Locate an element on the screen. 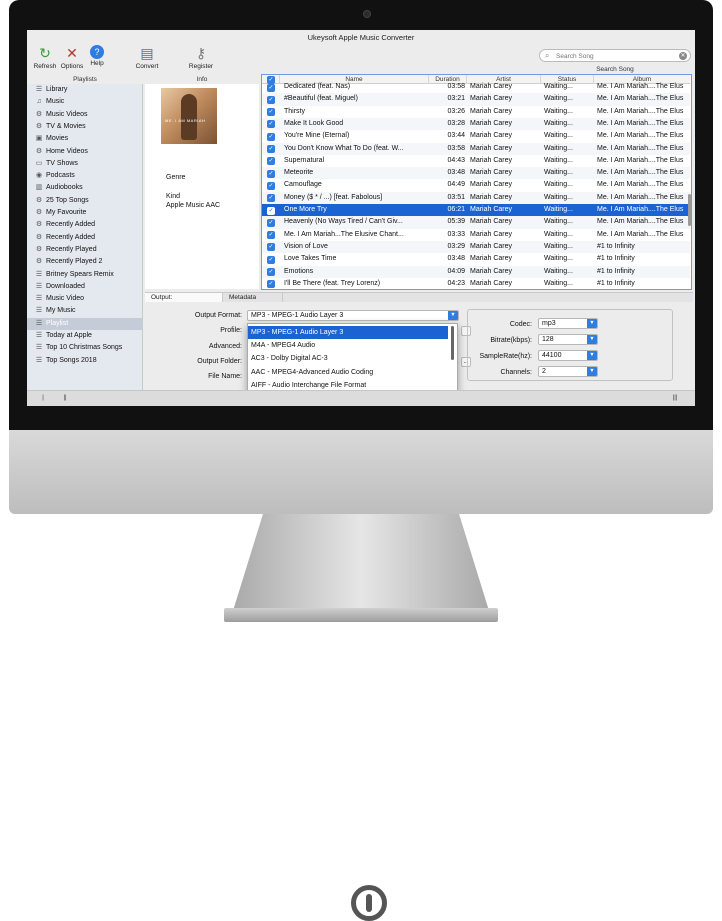 This screenshot has width=722, height=921. sidebar-item: ⚙ Music Videos is located at coordinates (85, 115).